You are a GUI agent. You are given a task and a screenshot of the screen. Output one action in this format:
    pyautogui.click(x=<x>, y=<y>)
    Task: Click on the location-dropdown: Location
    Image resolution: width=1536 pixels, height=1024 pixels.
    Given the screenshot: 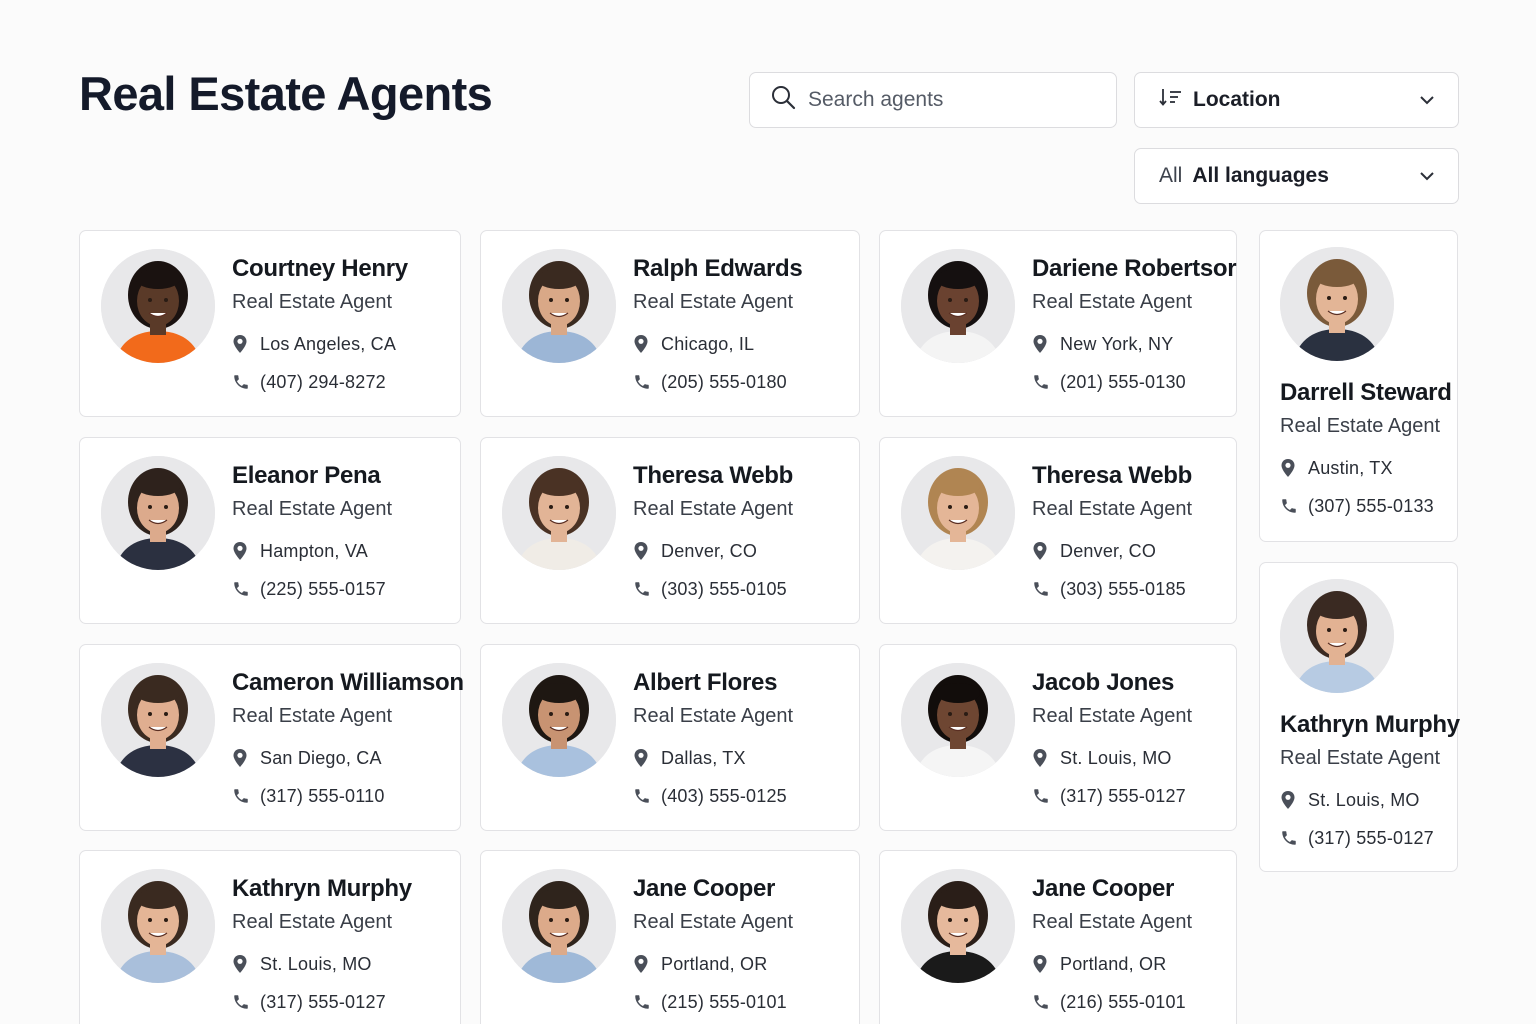 What is the action you would take?
    pyautogui.click(x=1296, y=100)
    